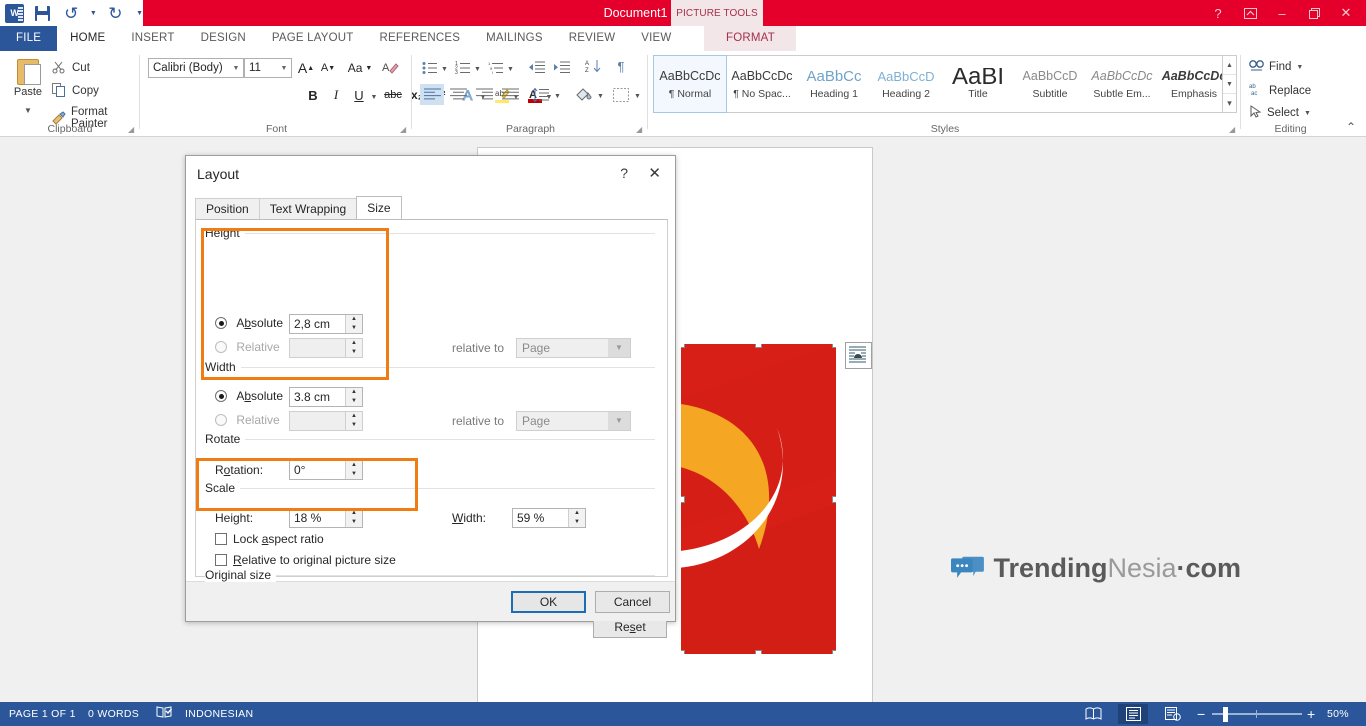 This screenshot has width=1366, height=726. Describe the element at coordinates (562, 67) in the screenshot. I see `increase-indent-icon` at that location.